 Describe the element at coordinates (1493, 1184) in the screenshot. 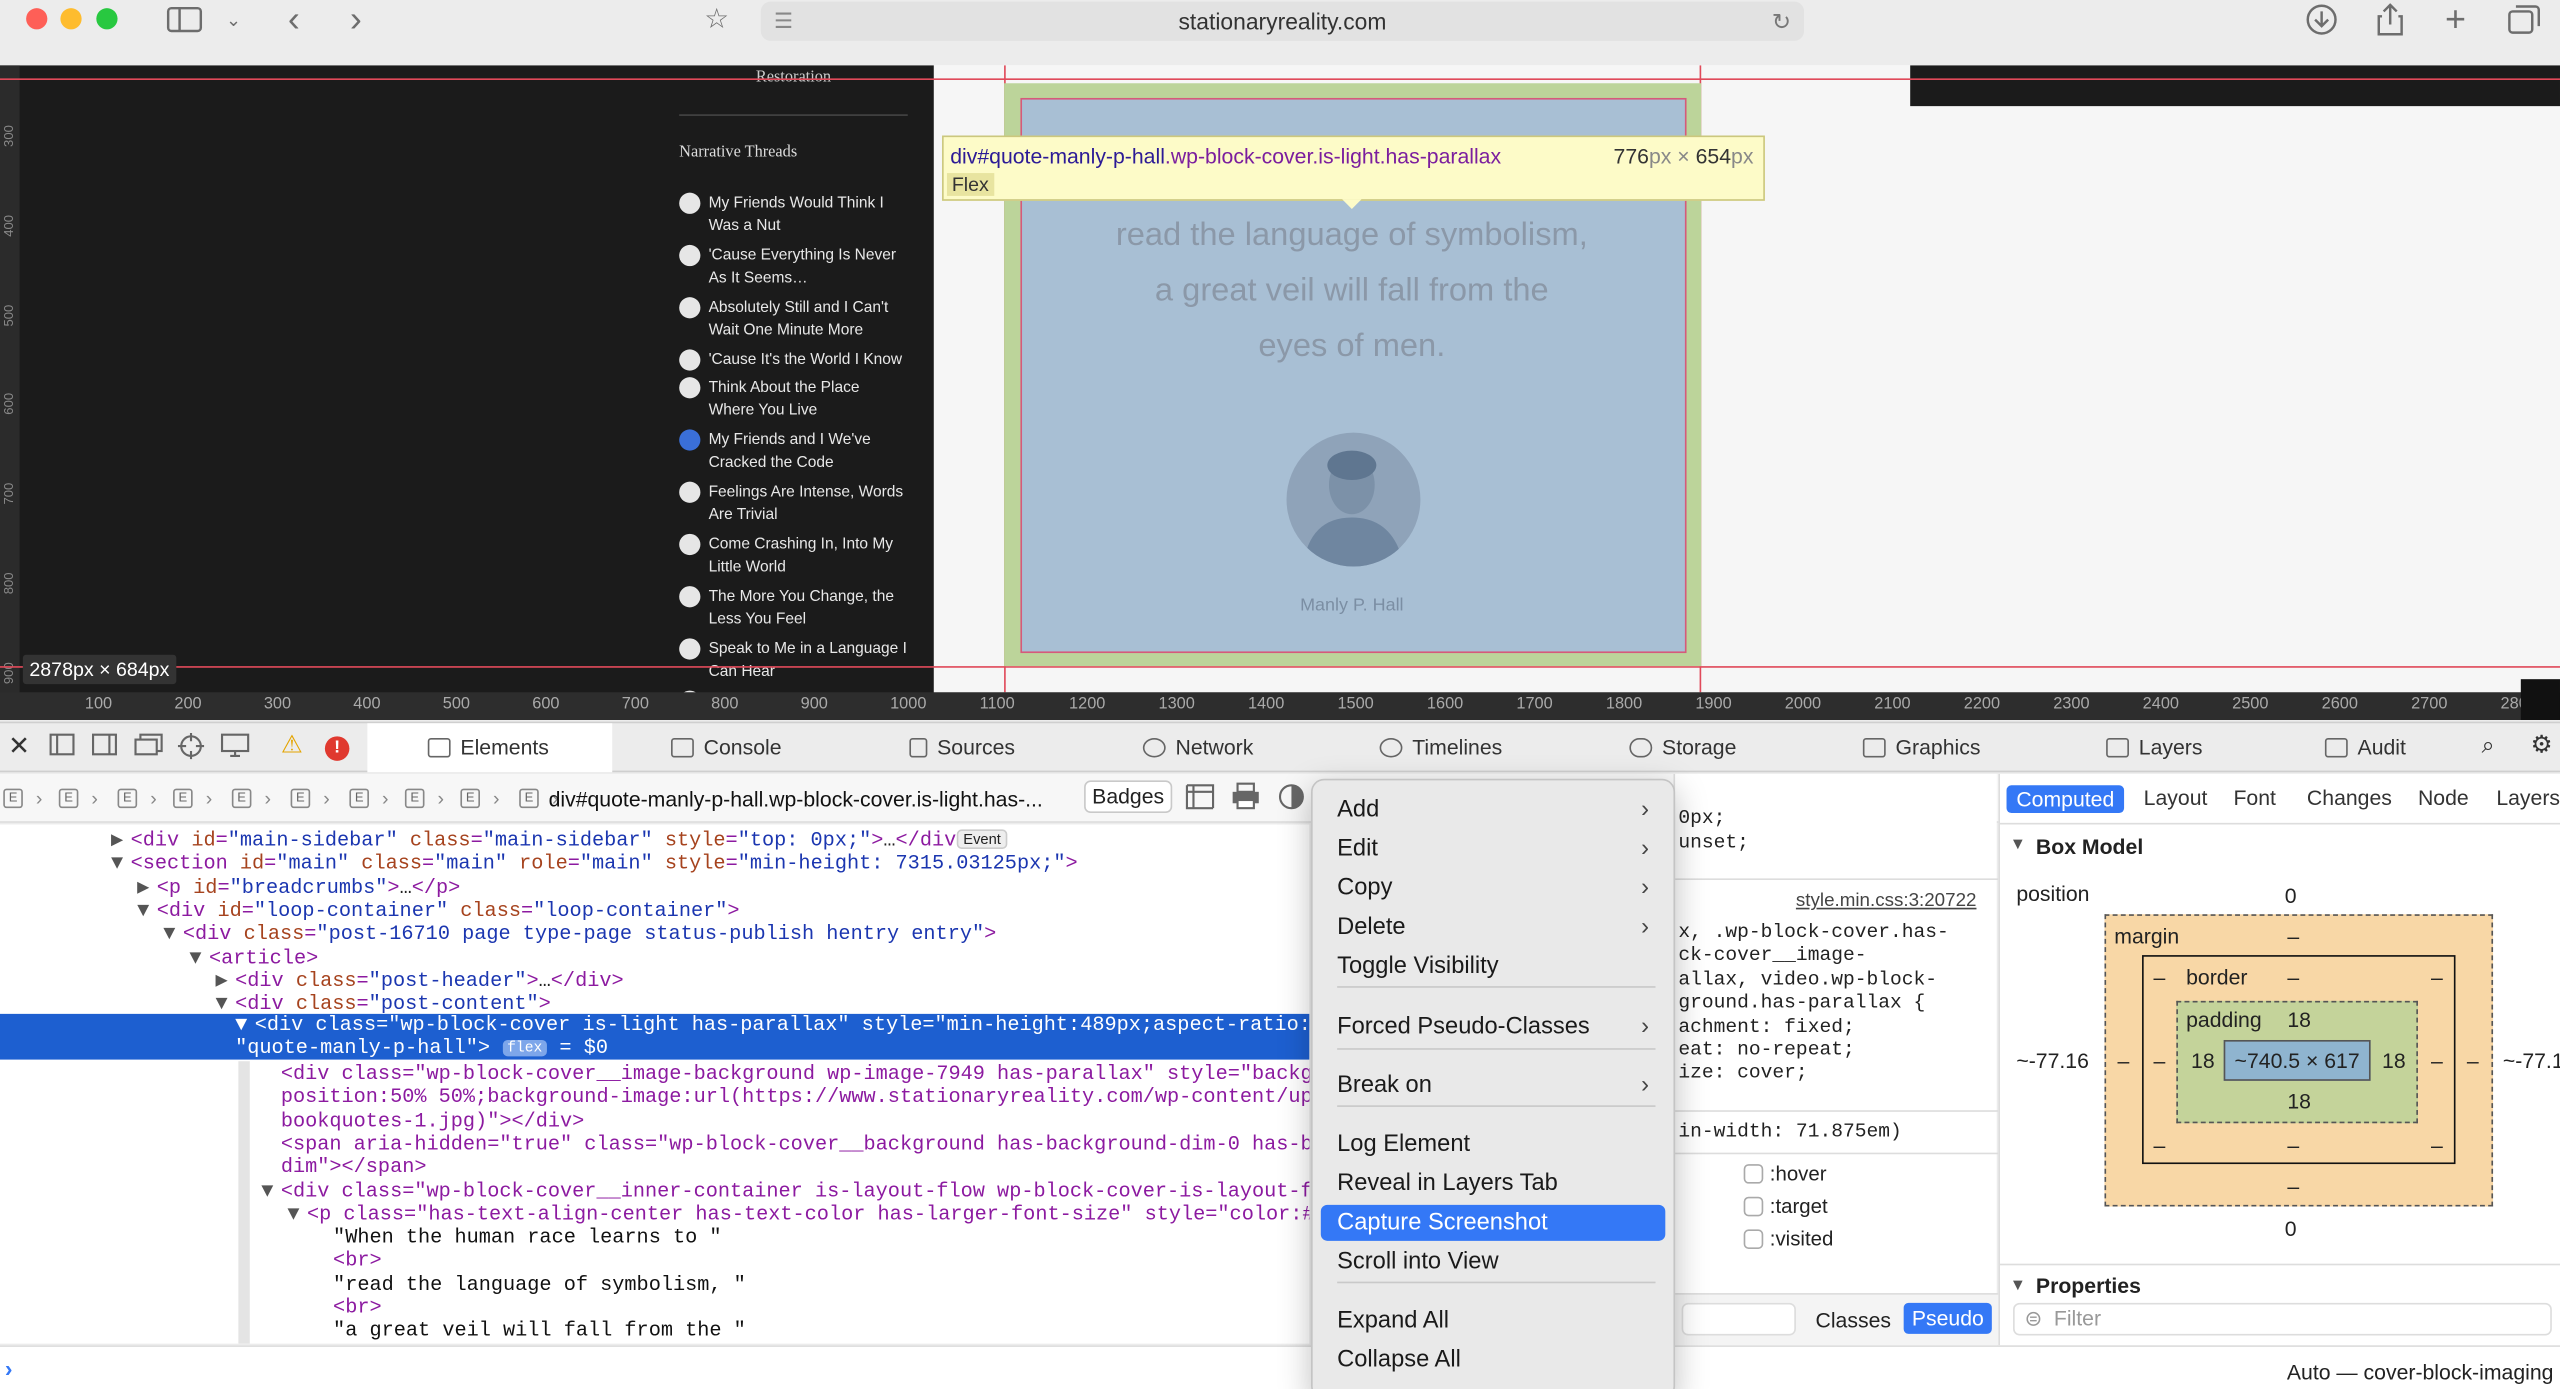

I see `menu-item-reveal-in-layers-tab: Reveal in Layers Tab` at that location.